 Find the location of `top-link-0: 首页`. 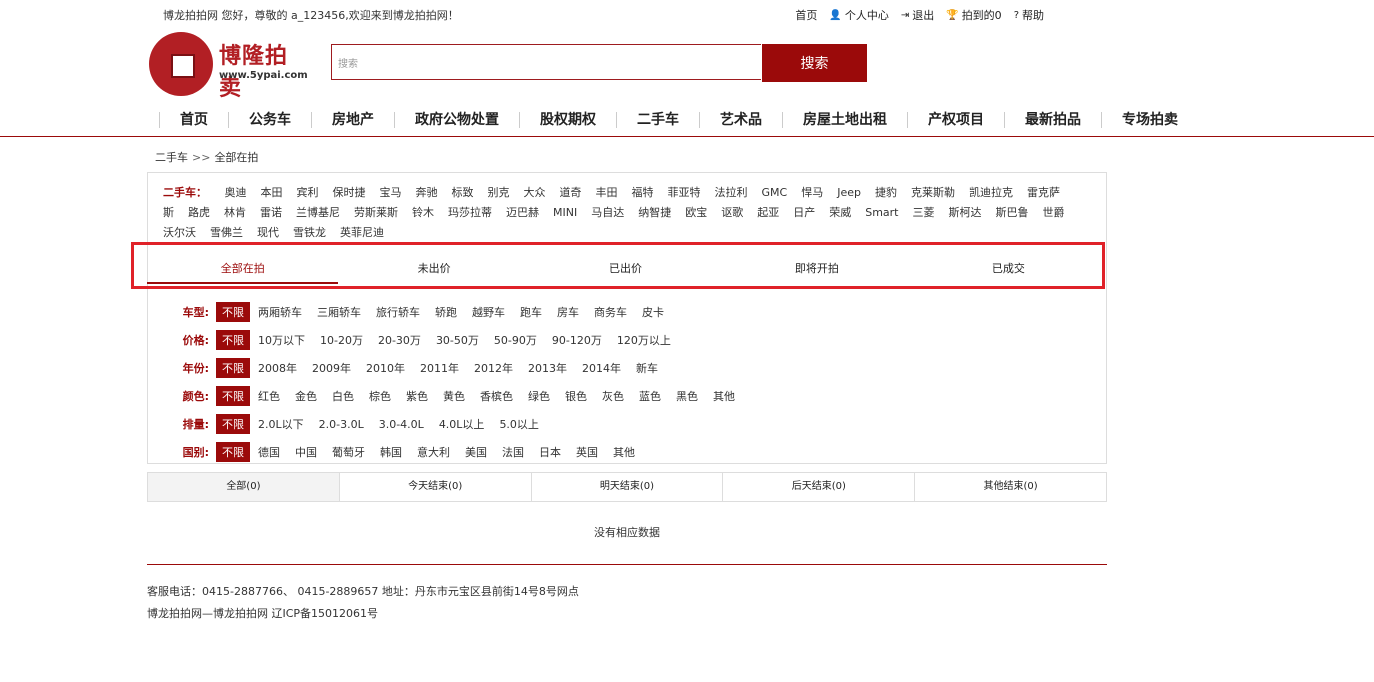

top-link-0: 首页 is located at coordinates (806, 15).